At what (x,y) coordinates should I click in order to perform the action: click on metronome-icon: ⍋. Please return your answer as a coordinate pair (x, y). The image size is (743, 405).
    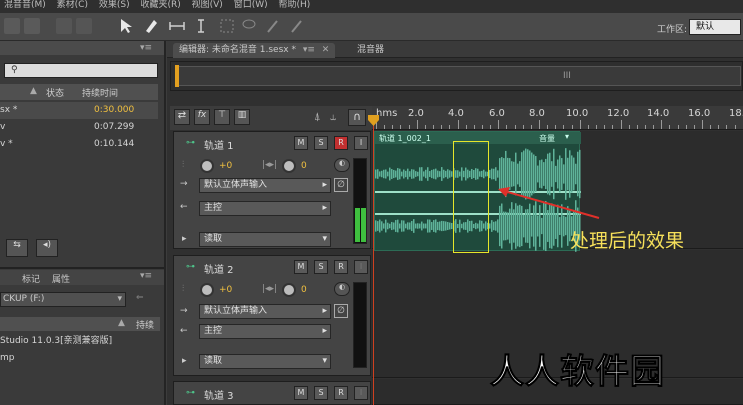
    Looking at the image, I should click on (317, 117).